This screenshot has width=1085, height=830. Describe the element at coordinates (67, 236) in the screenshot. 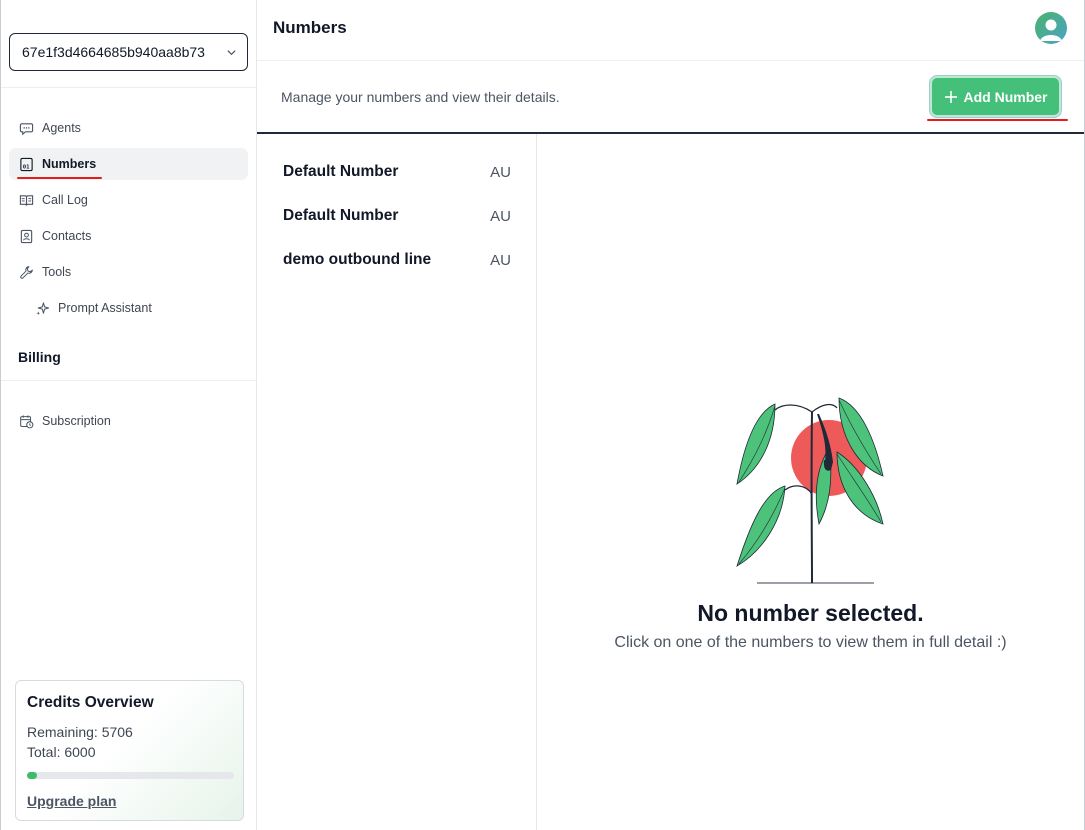

I see `sidebar-item-label: Contacts` at that location.